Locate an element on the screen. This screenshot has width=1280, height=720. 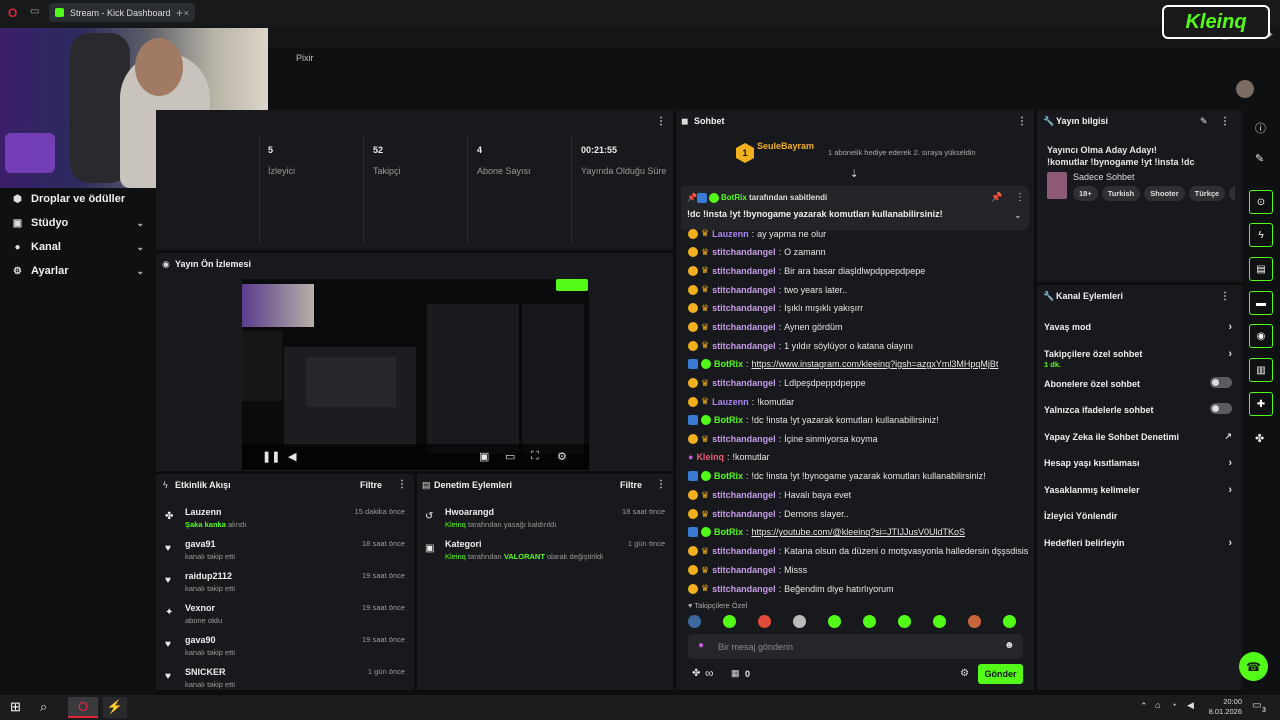
pixir-link: Pixir is located at coordinates (305, 58).